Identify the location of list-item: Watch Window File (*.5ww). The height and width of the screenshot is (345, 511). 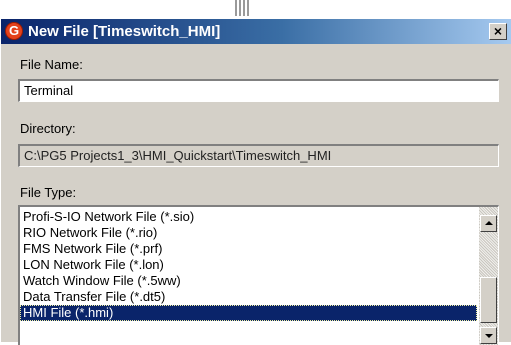
(248, 281).